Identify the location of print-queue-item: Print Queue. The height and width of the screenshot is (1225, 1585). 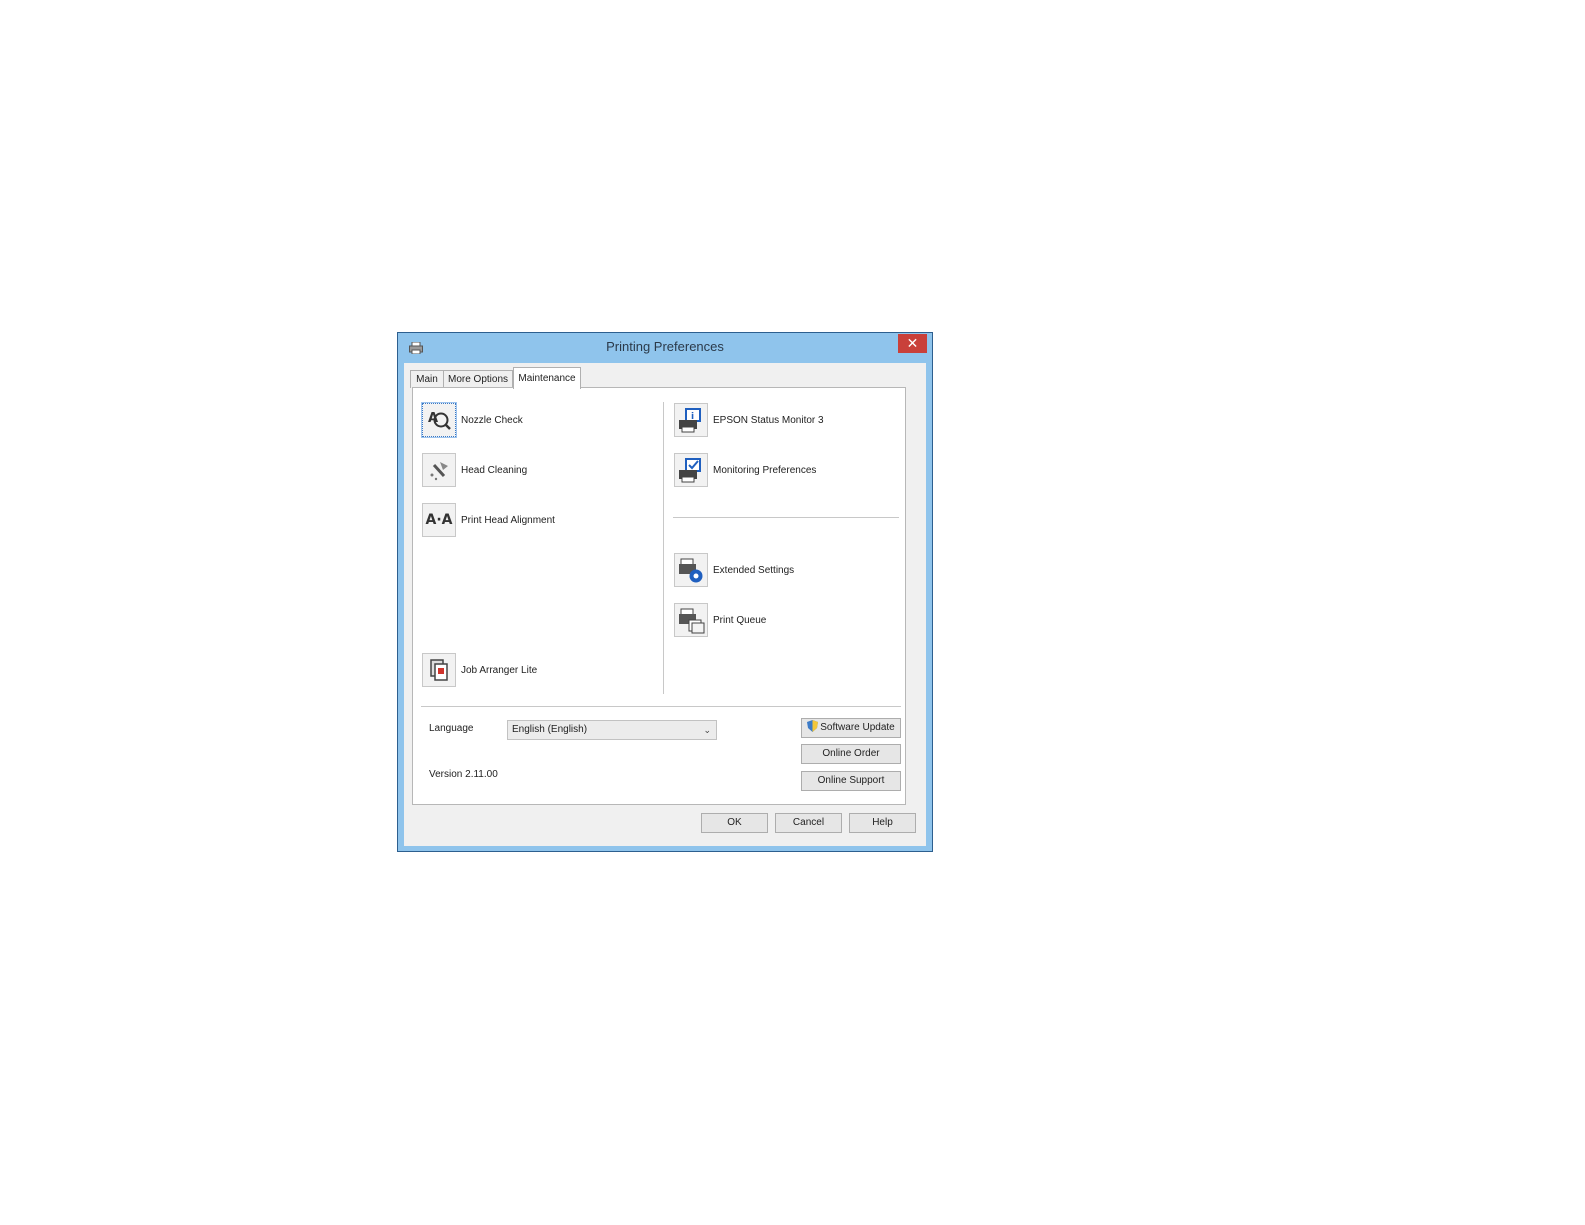
(720, 620).